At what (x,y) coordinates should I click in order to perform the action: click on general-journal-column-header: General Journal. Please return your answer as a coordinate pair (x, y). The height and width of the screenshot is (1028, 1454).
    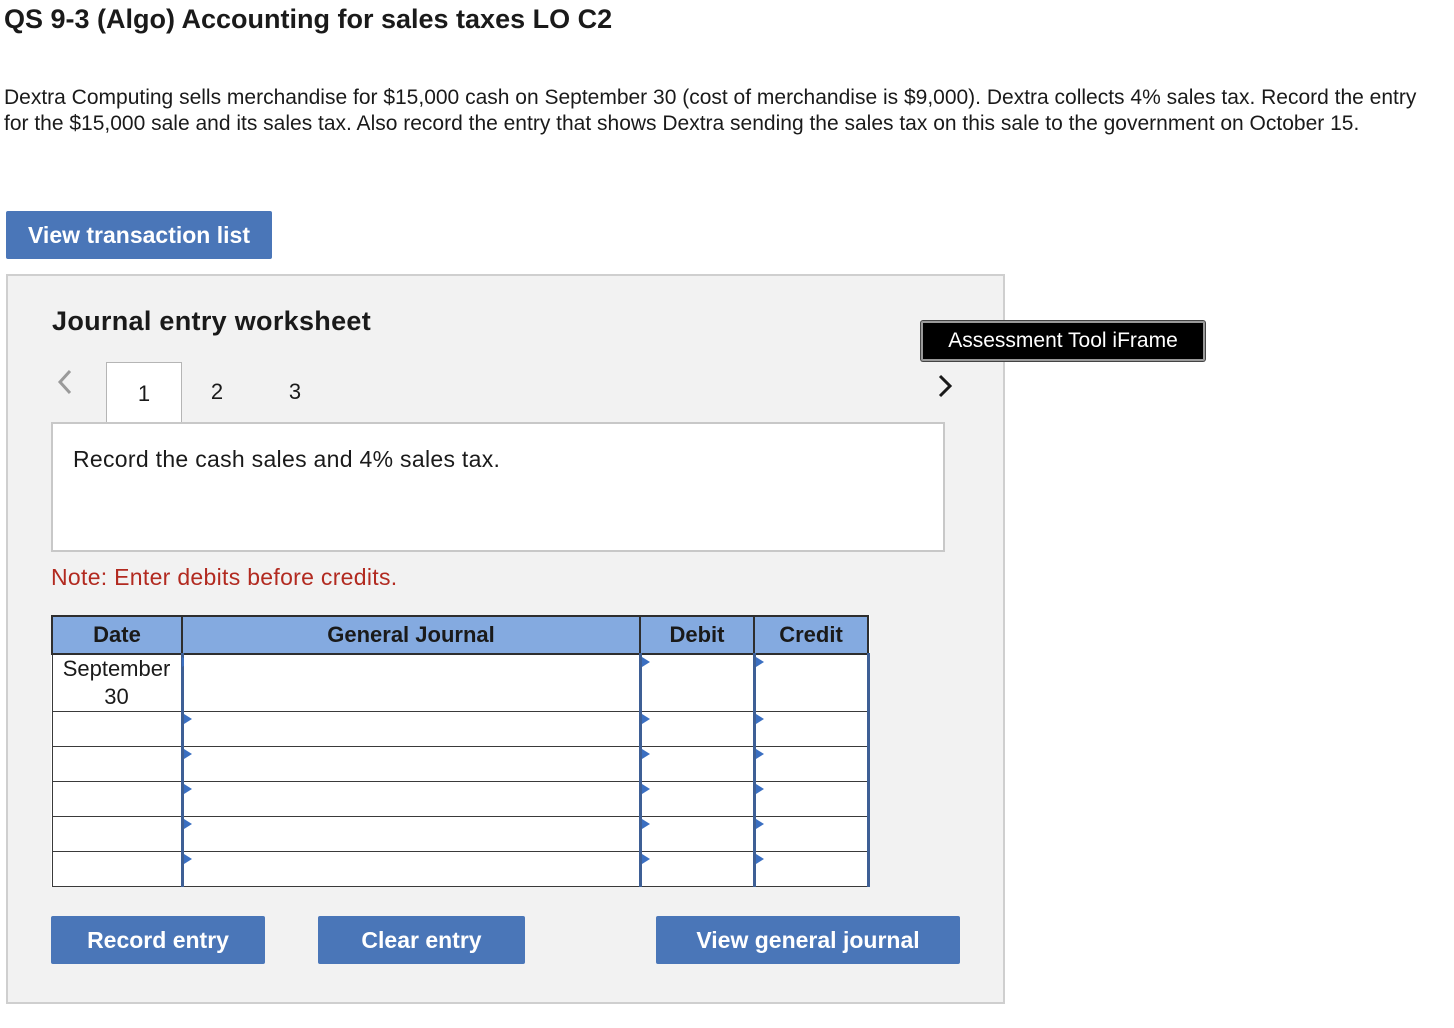
    Looking at the image, I should click on (411, 635).